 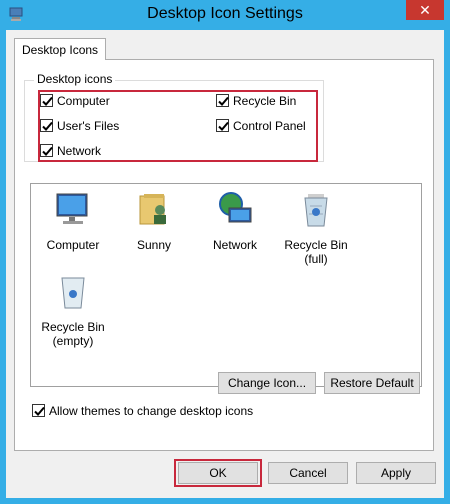 What do you see at coordinates (218, 473) in the screenshot?
I see `ok-button: OK` at bounding box center [218, 473].